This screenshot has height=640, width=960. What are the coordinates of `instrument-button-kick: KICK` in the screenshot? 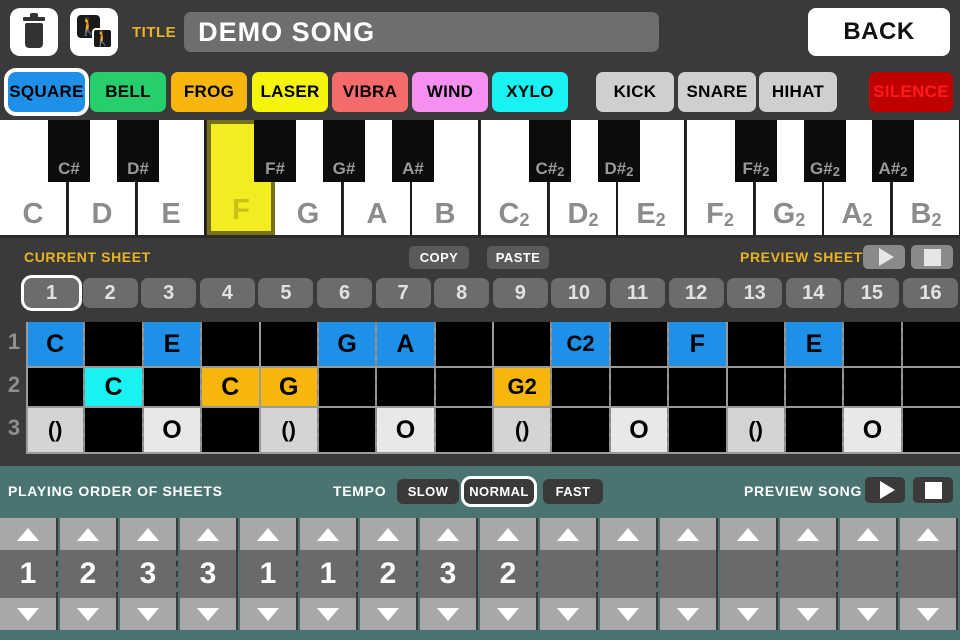 It's located at (635, 92).